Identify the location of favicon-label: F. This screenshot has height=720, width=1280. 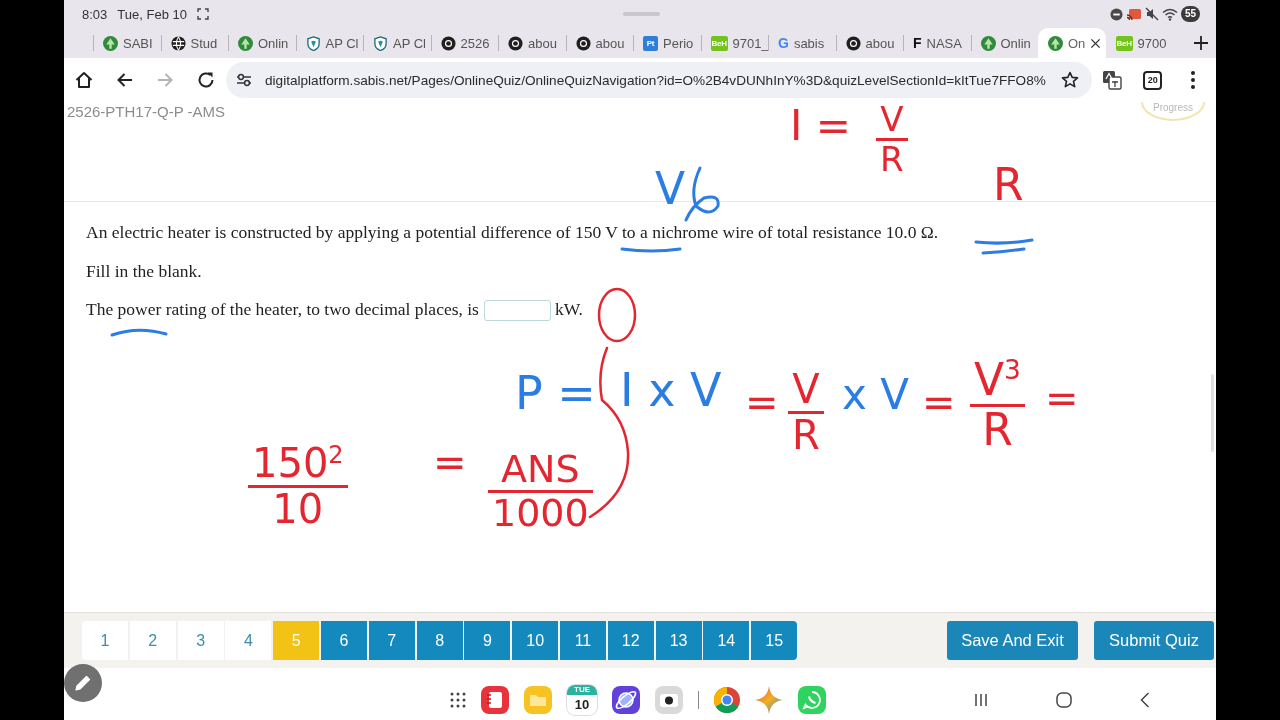
(917, 43).